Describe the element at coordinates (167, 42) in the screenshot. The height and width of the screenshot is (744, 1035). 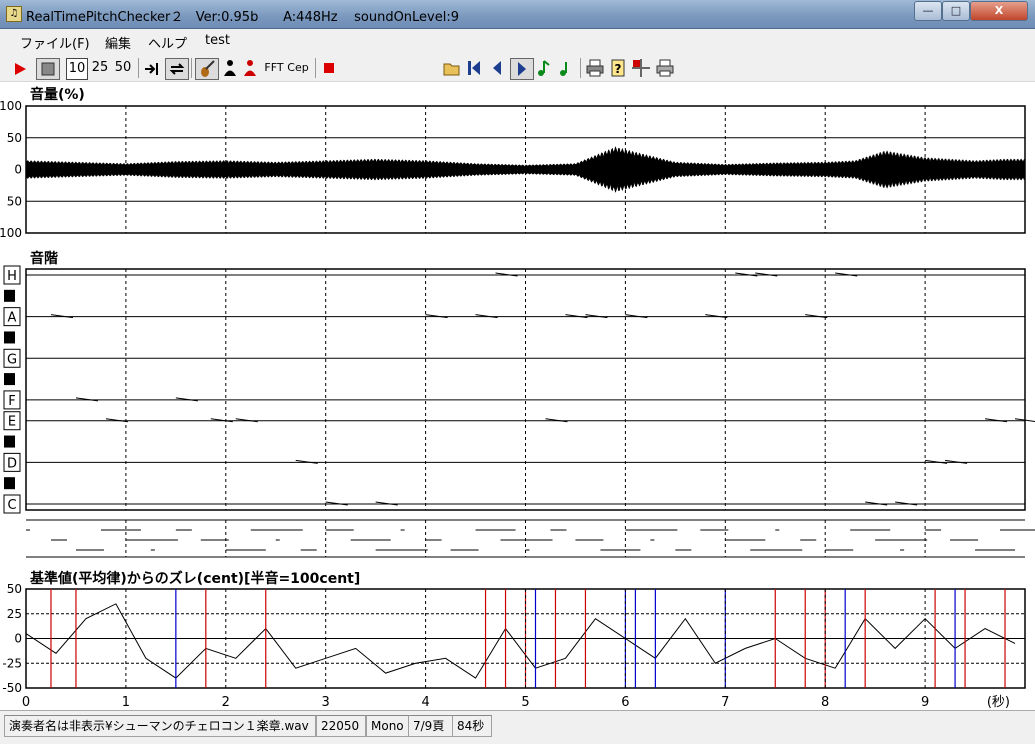
I see `menu-help: ヘルプ` at that location.